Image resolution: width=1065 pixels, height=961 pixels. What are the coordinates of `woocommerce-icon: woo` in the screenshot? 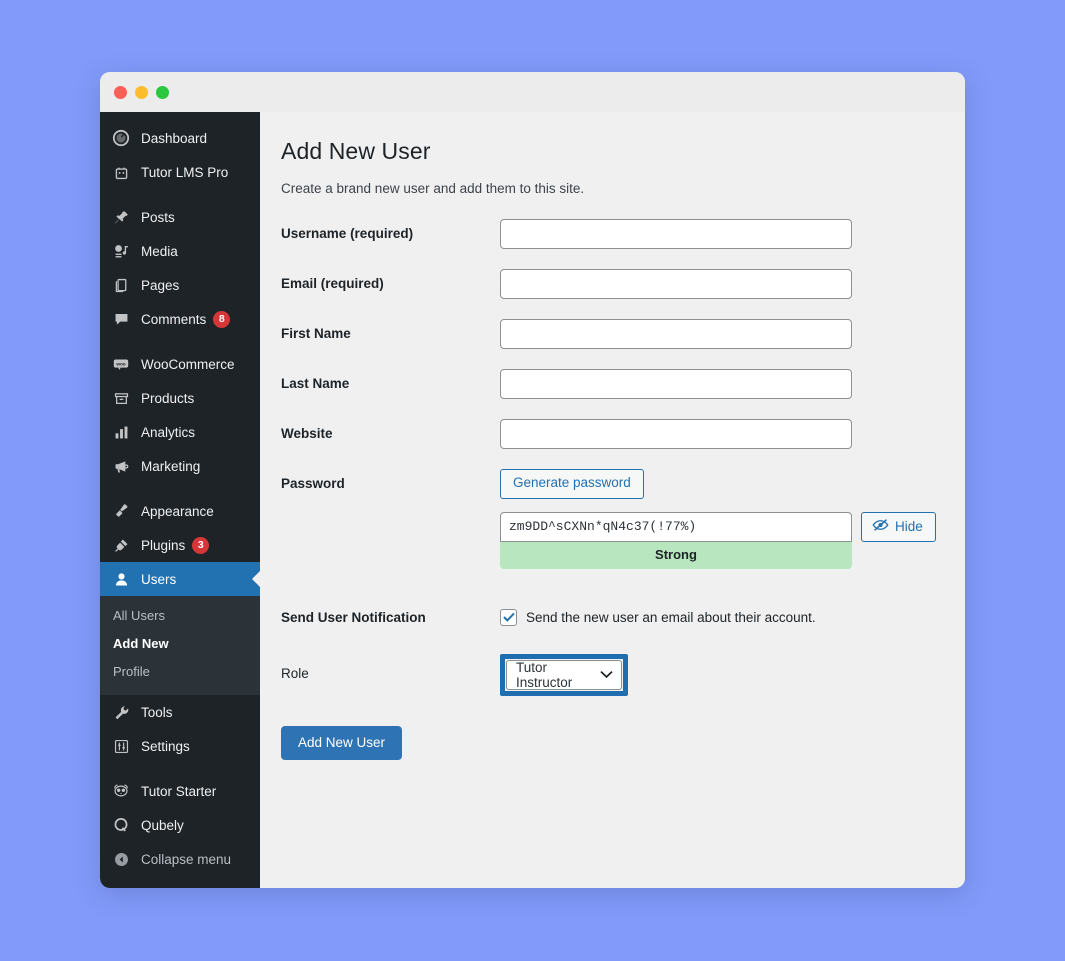 It's located at (121, 364).